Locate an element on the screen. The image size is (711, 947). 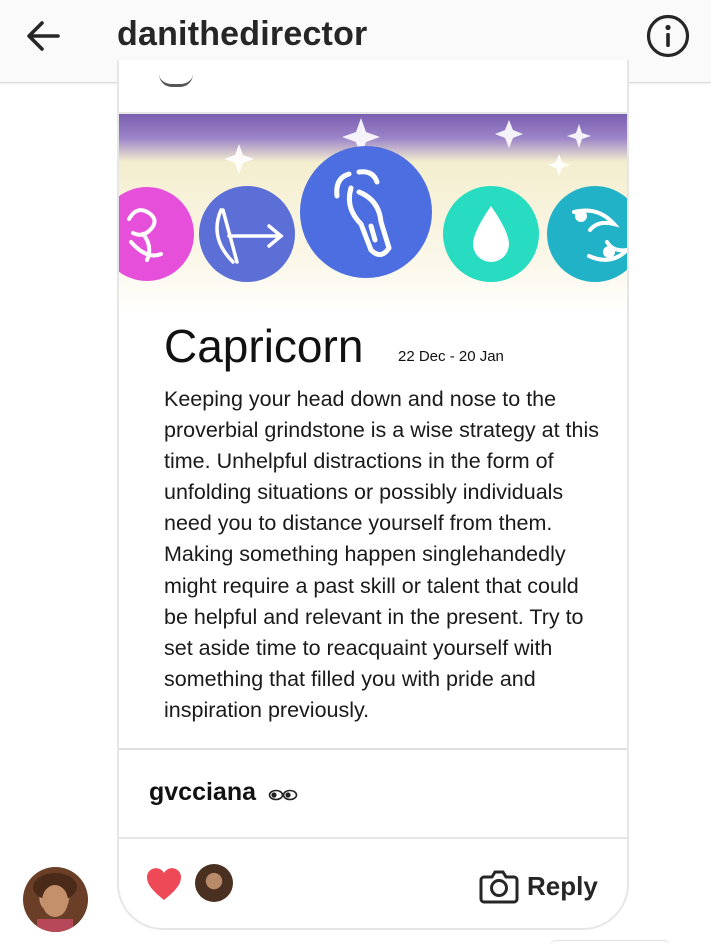
info-button is located at coordinates (668, 36).